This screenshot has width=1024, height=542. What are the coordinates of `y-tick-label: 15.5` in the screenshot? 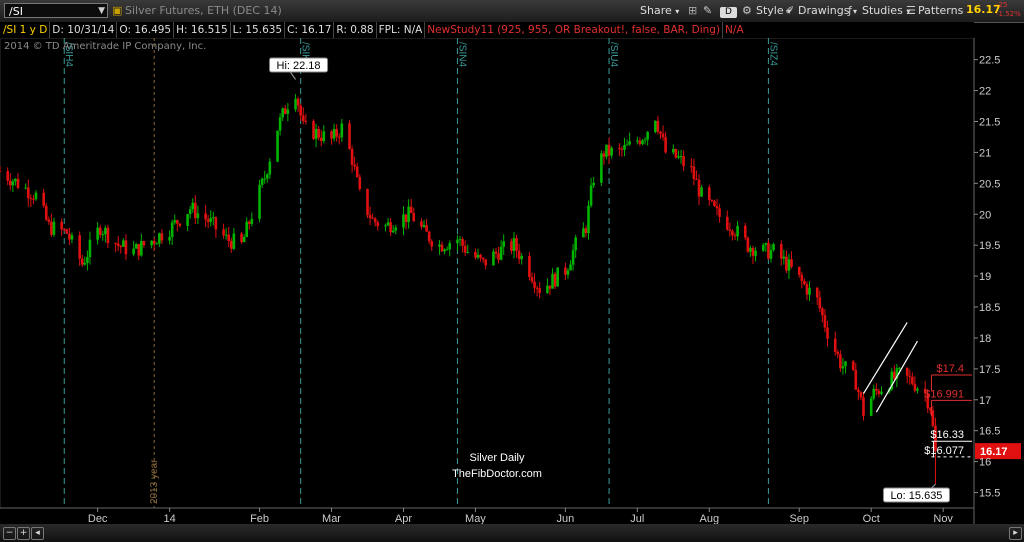 It's located at (989, 494).